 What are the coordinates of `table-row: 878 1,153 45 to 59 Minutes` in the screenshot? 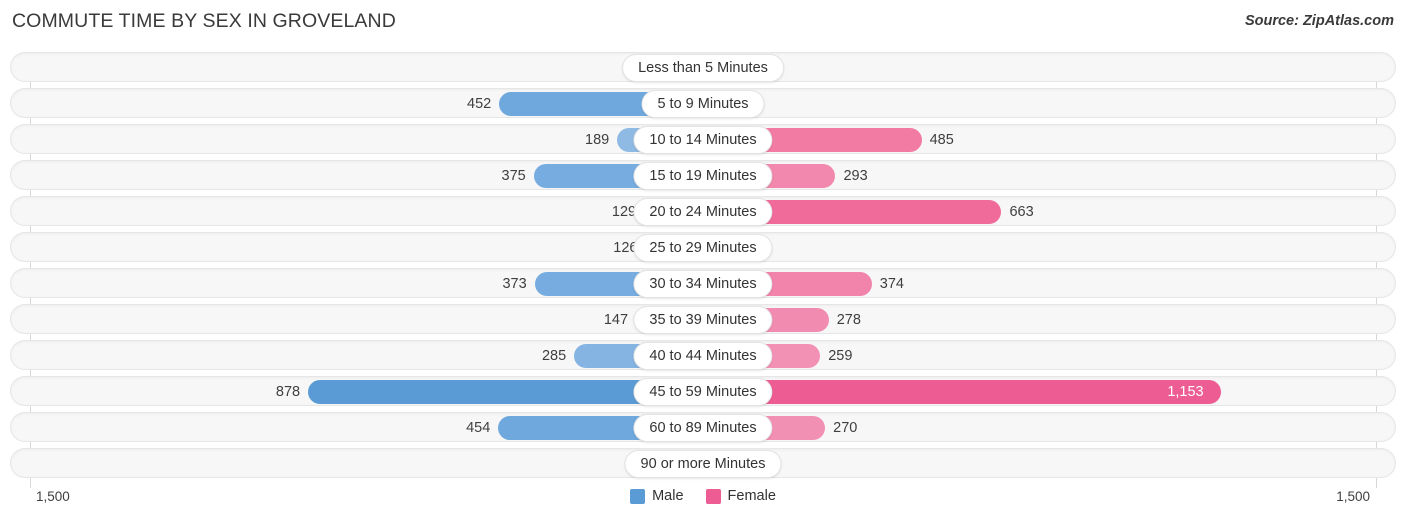 It's located at (703, 391).